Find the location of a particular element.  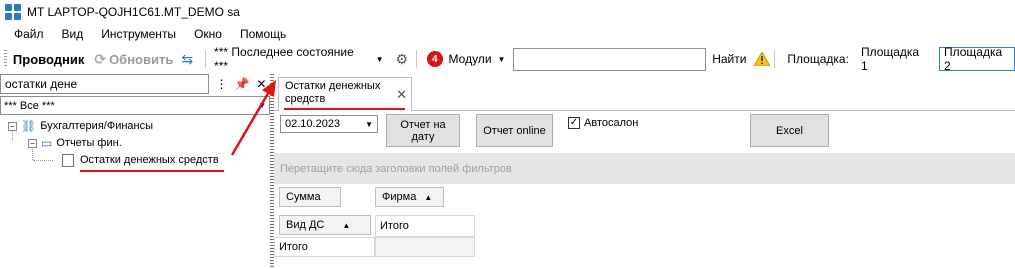

autosalon-checkbox: ✓ Автосалон is located at coordinates (603, 123).